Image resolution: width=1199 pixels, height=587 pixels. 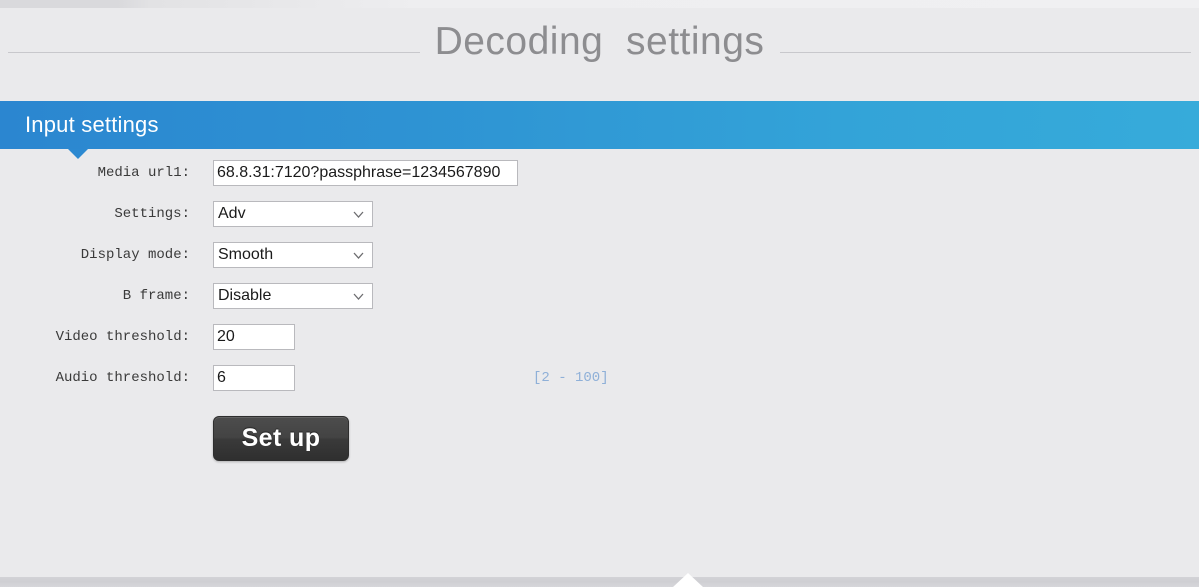 What do you see at coordinates (281, 438) in the screenshot?
I see `set-up-button: Set up` at bounding box center [281, 438].